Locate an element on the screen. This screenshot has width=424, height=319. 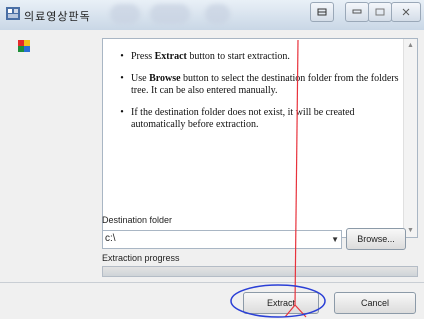
instruction-bold: Extract is located at coordinates (170, 56).